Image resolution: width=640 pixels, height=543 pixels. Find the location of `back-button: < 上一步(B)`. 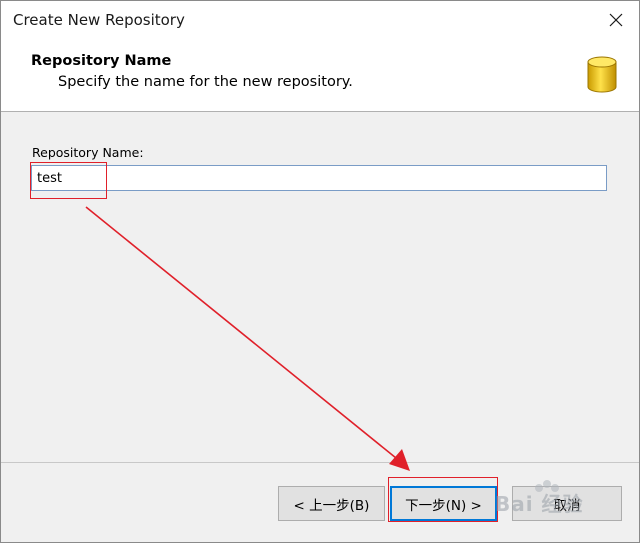

back-button: < 上一步(B) is located at coordinates (331, 503).